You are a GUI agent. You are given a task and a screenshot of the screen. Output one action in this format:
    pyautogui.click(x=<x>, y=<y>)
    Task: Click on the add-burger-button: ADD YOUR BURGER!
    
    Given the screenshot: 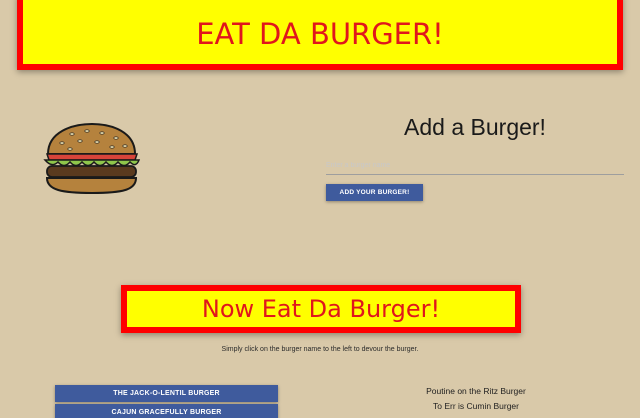 What is the action you would take?
    pyautogui.click(x=374, y=192)
    